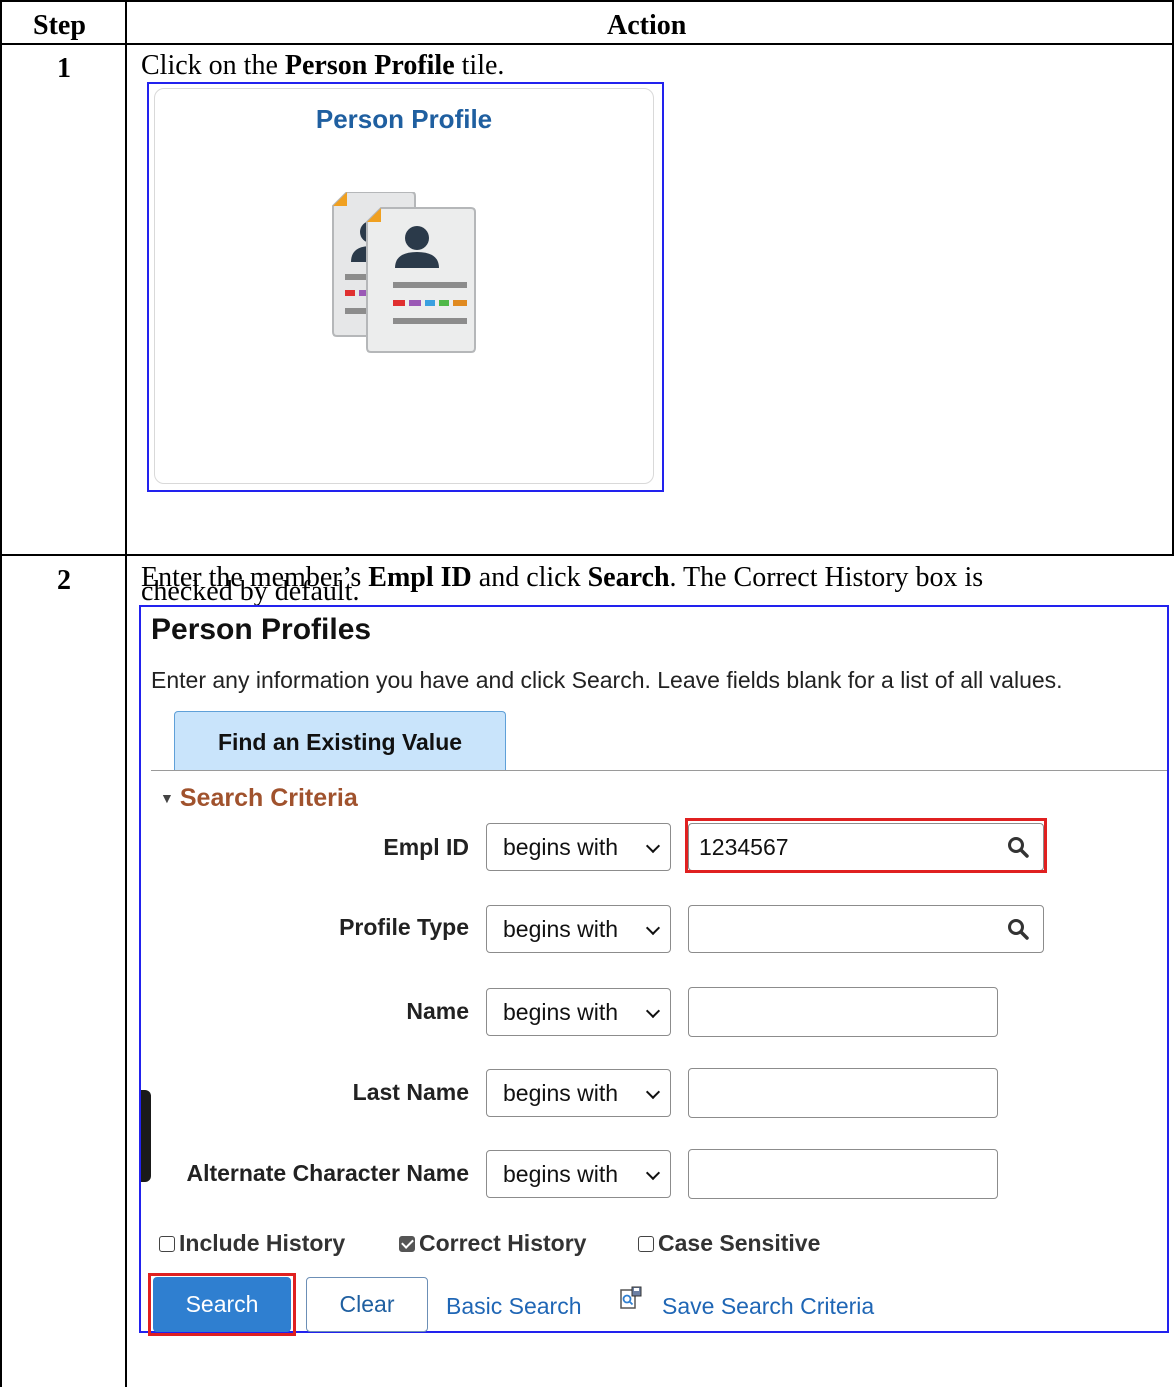  What do you see at coordinates (64, 580) in the screenshot?
I see `step-number-2: 2` at bounding box center [64, 580].